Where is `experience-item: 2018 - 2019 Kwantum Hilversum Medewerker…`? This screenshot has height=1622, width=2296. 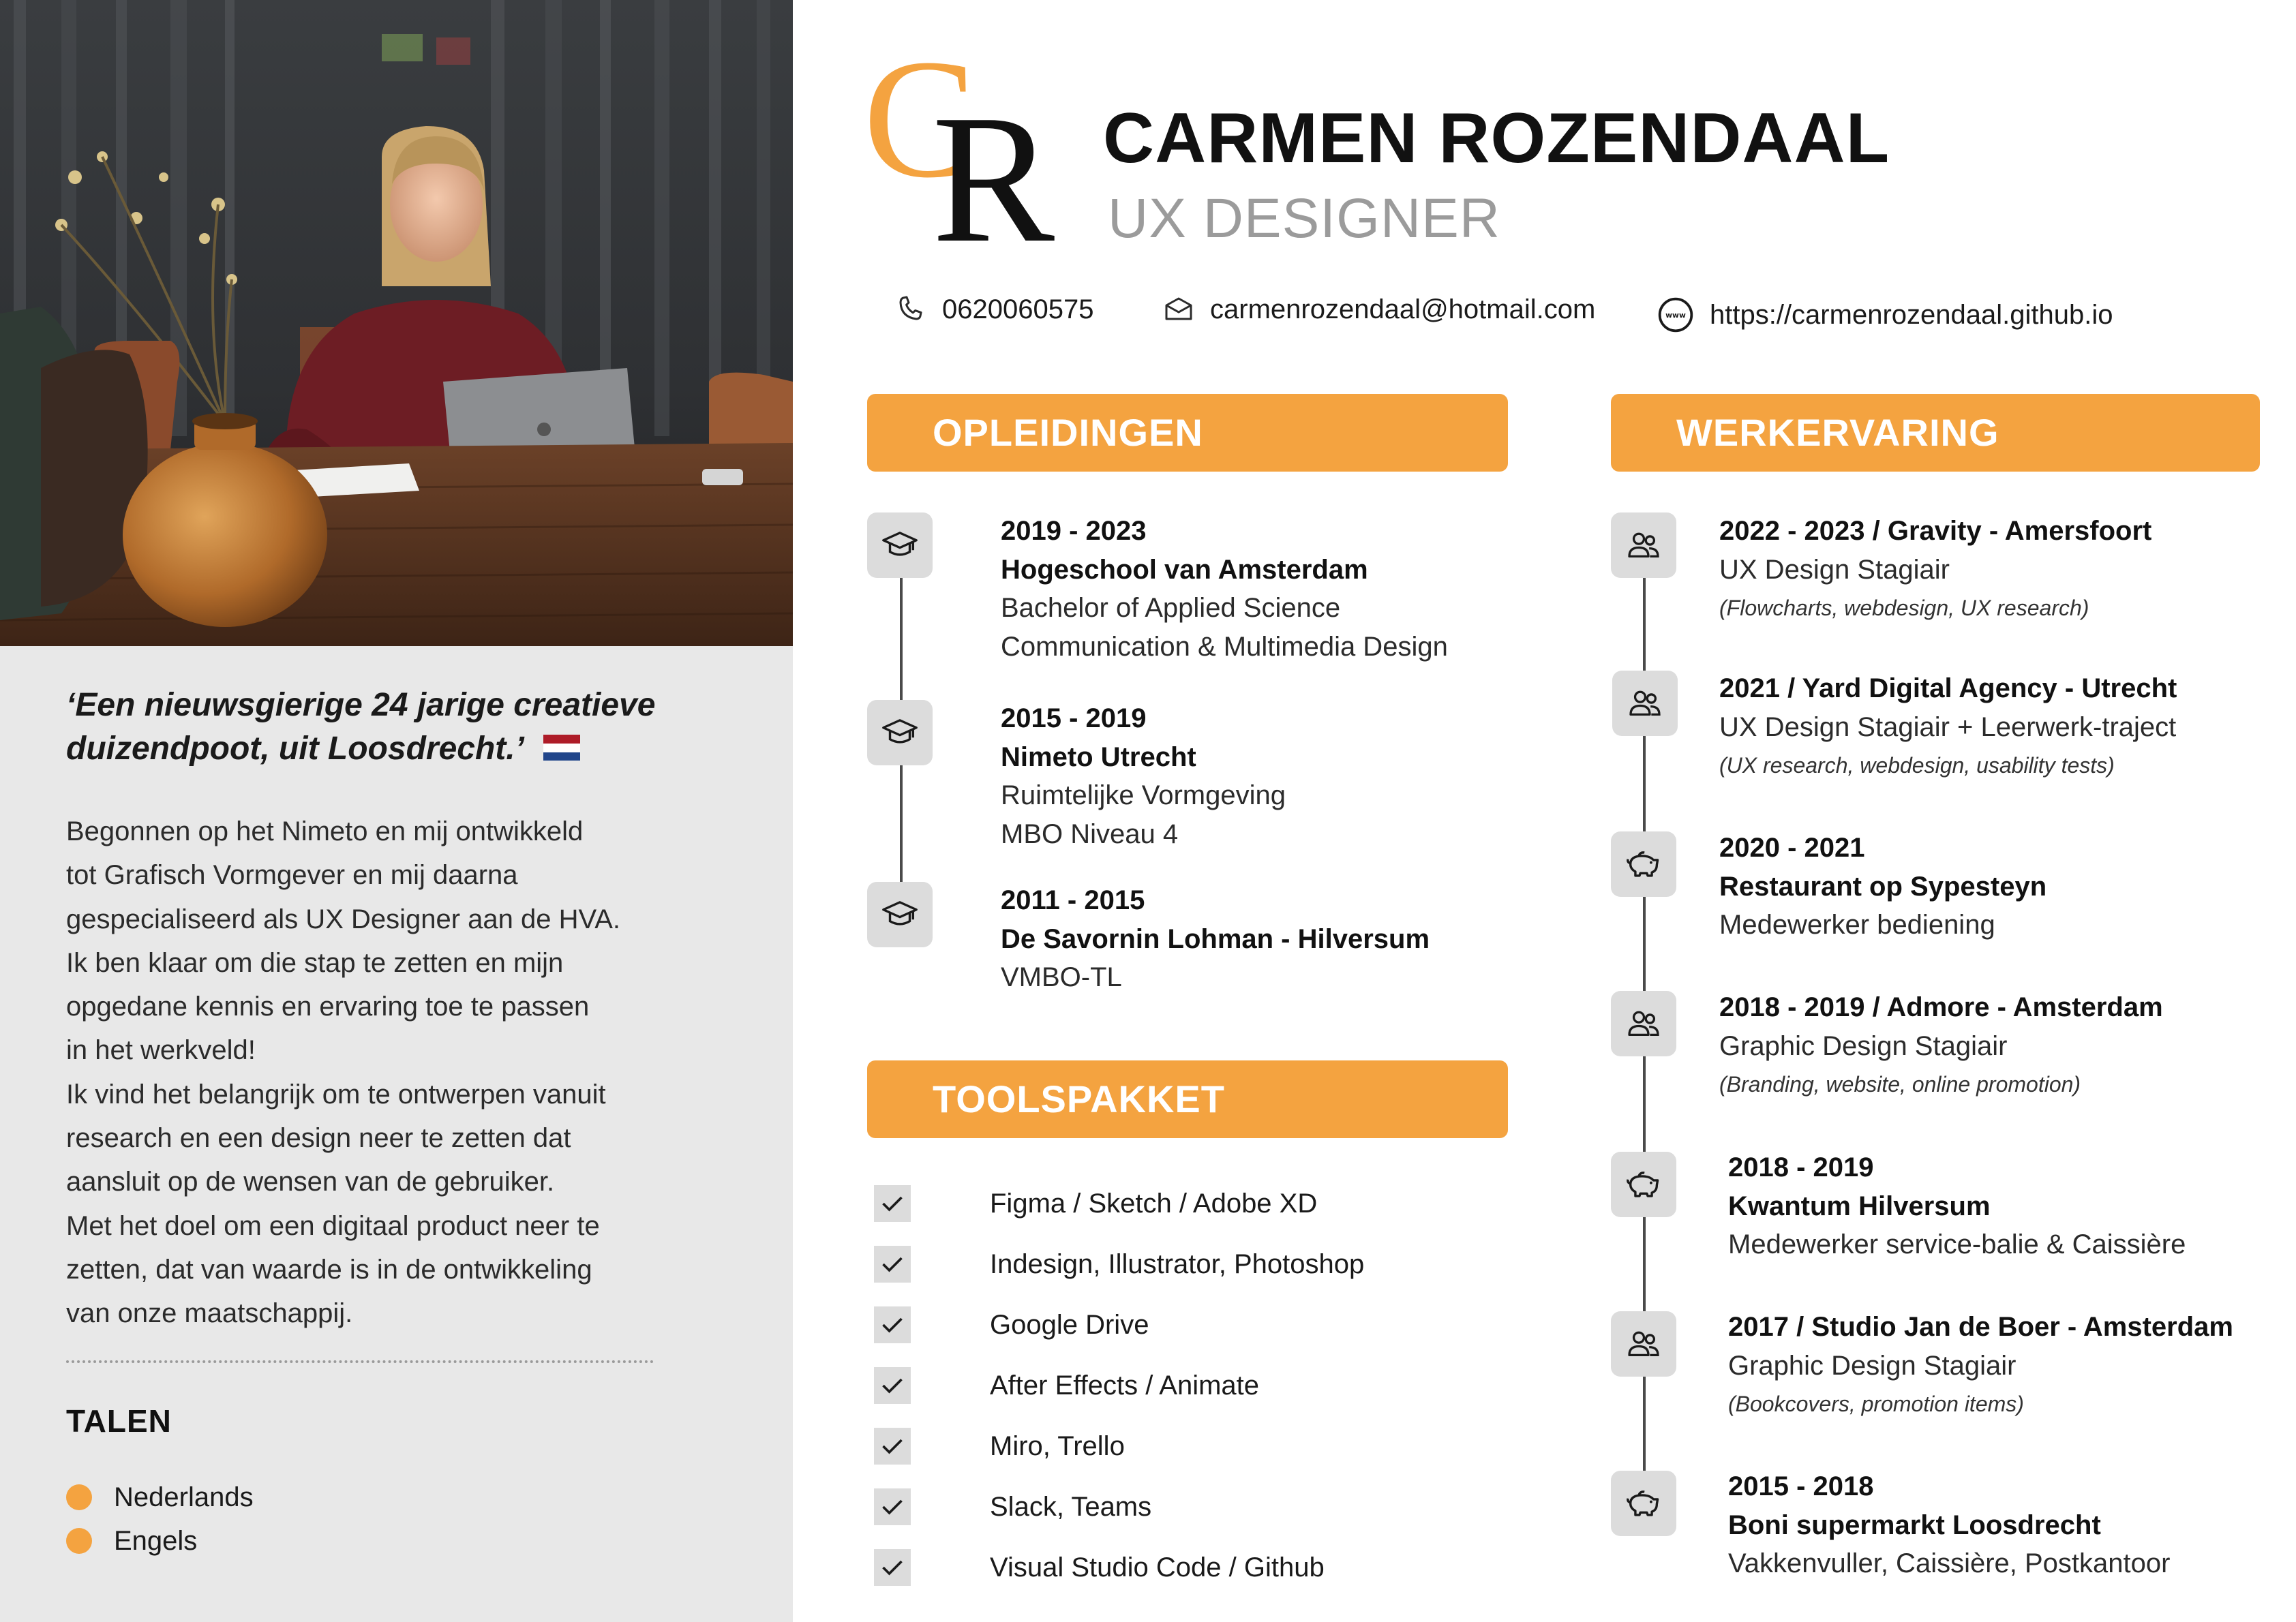
experience-item: 2018 - 2019 Kwantum Hilversum Medewerker… is located at coordinates (1957, 1206).